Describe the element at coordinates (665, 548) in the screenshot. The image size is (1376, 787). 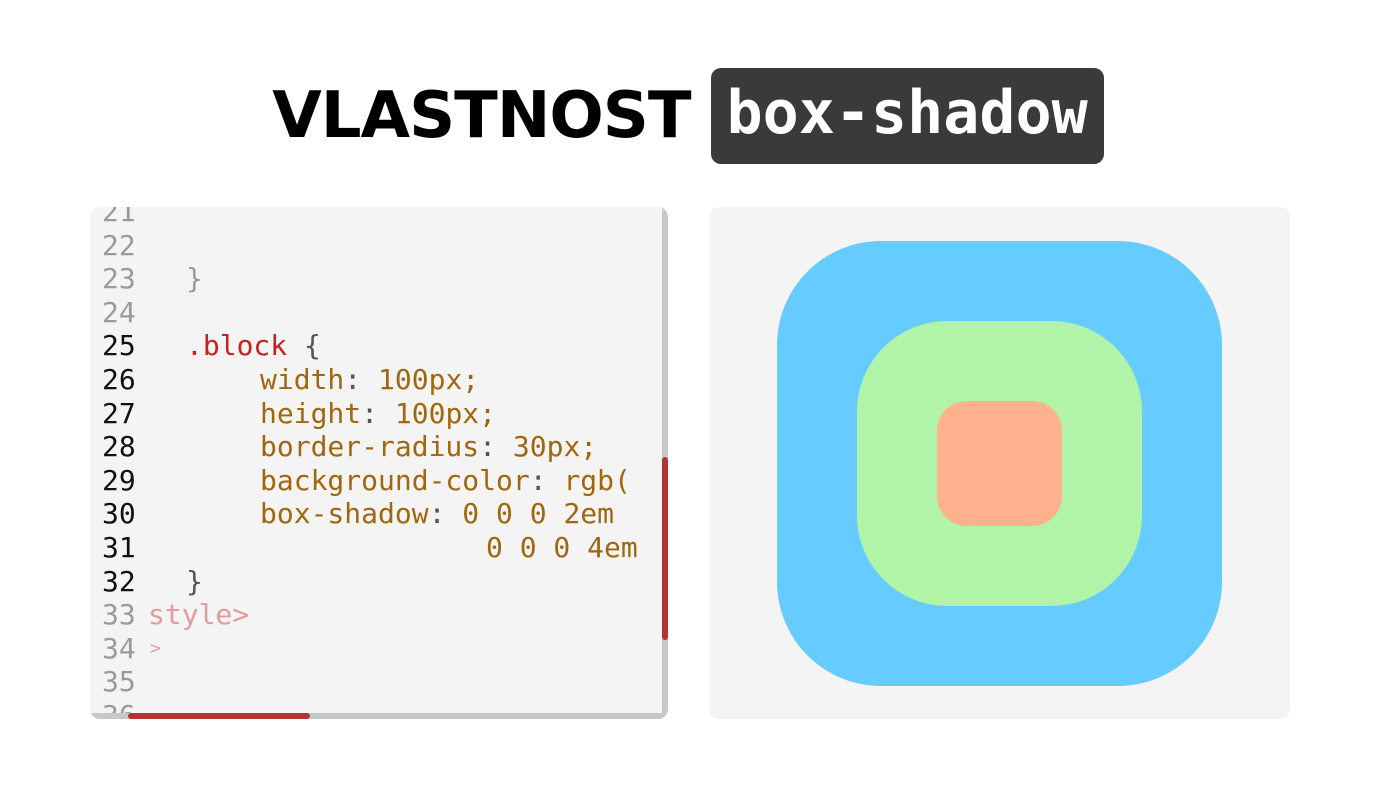
I see `vertical-scrollbar-thumb` at that location.